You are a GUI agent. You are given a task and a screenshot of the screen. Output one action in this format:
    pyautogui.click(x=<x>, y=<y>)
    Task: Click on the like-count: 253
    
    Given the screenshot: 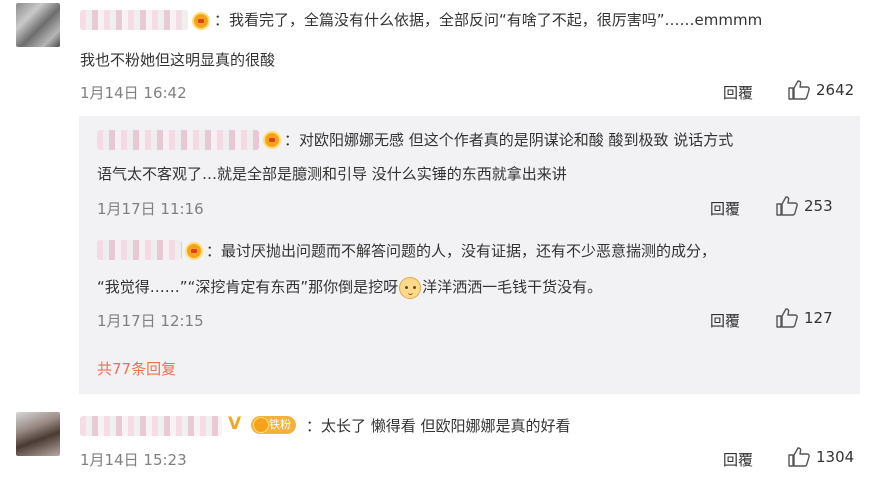 What is the action you would take?
    pyautogui.click(x=818, y=206)
    